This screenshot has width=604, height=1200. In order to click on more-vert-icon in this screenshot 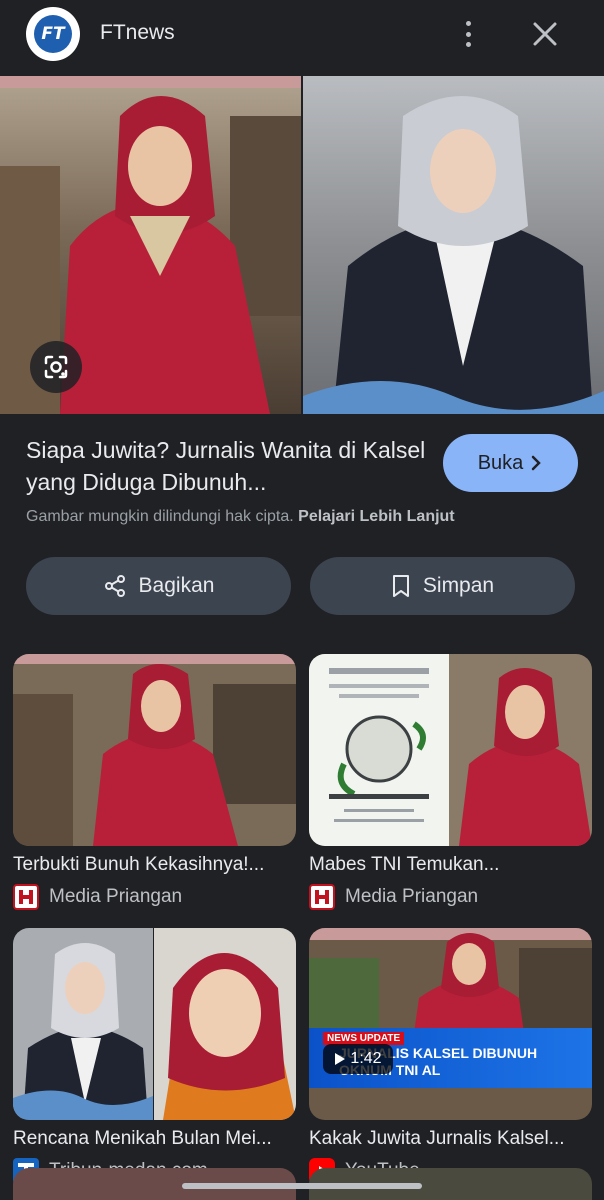, I will do `click(468, 34)`.